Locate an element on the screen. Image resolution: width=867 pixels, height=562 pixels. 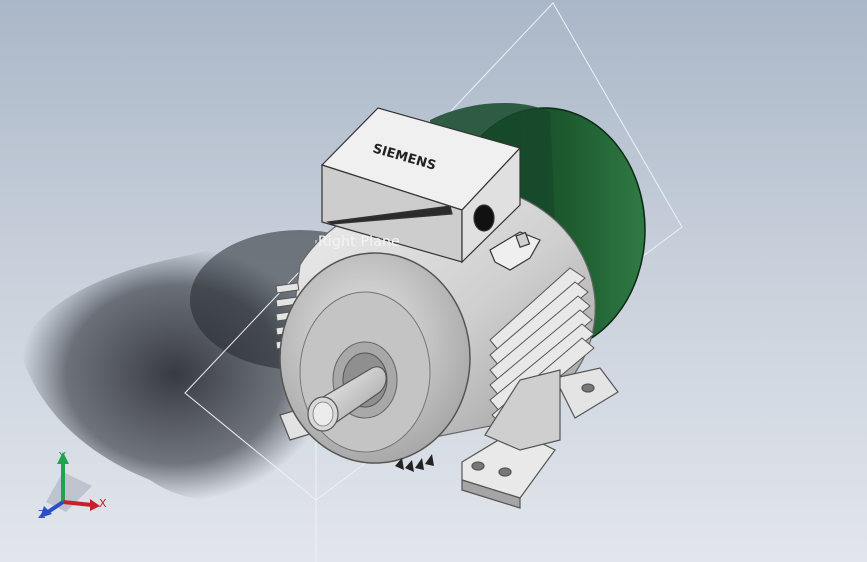
orientation-triad: Y X Z is located at coordinates (72, 485).